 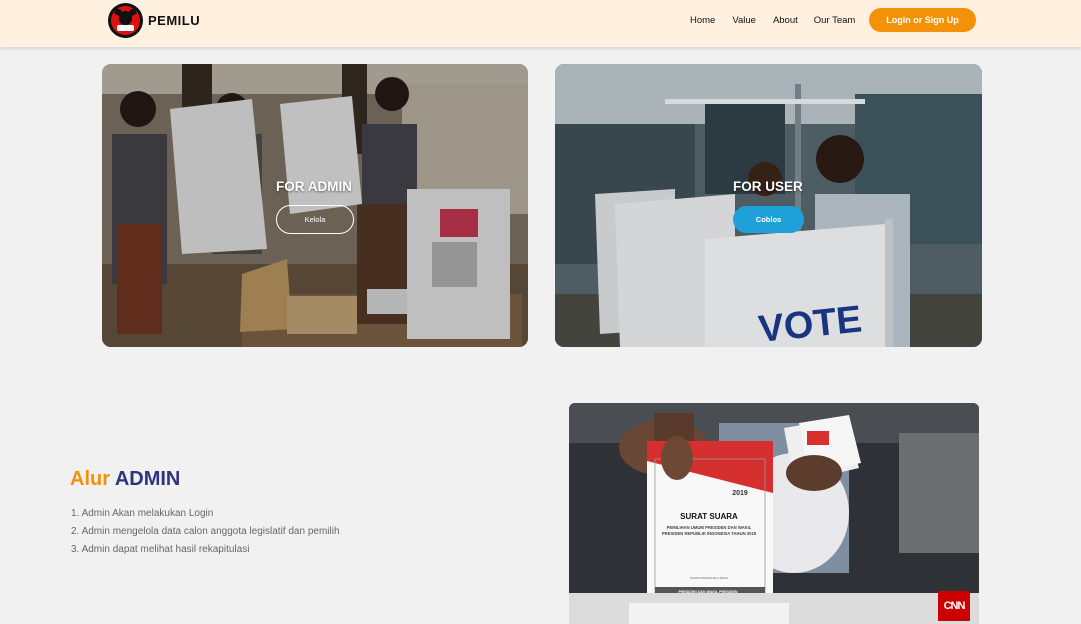 What do you see at coordinates (702, 20) in the screenshot?
I see `nav-link-home: Home` at bounding box center [702, 20].